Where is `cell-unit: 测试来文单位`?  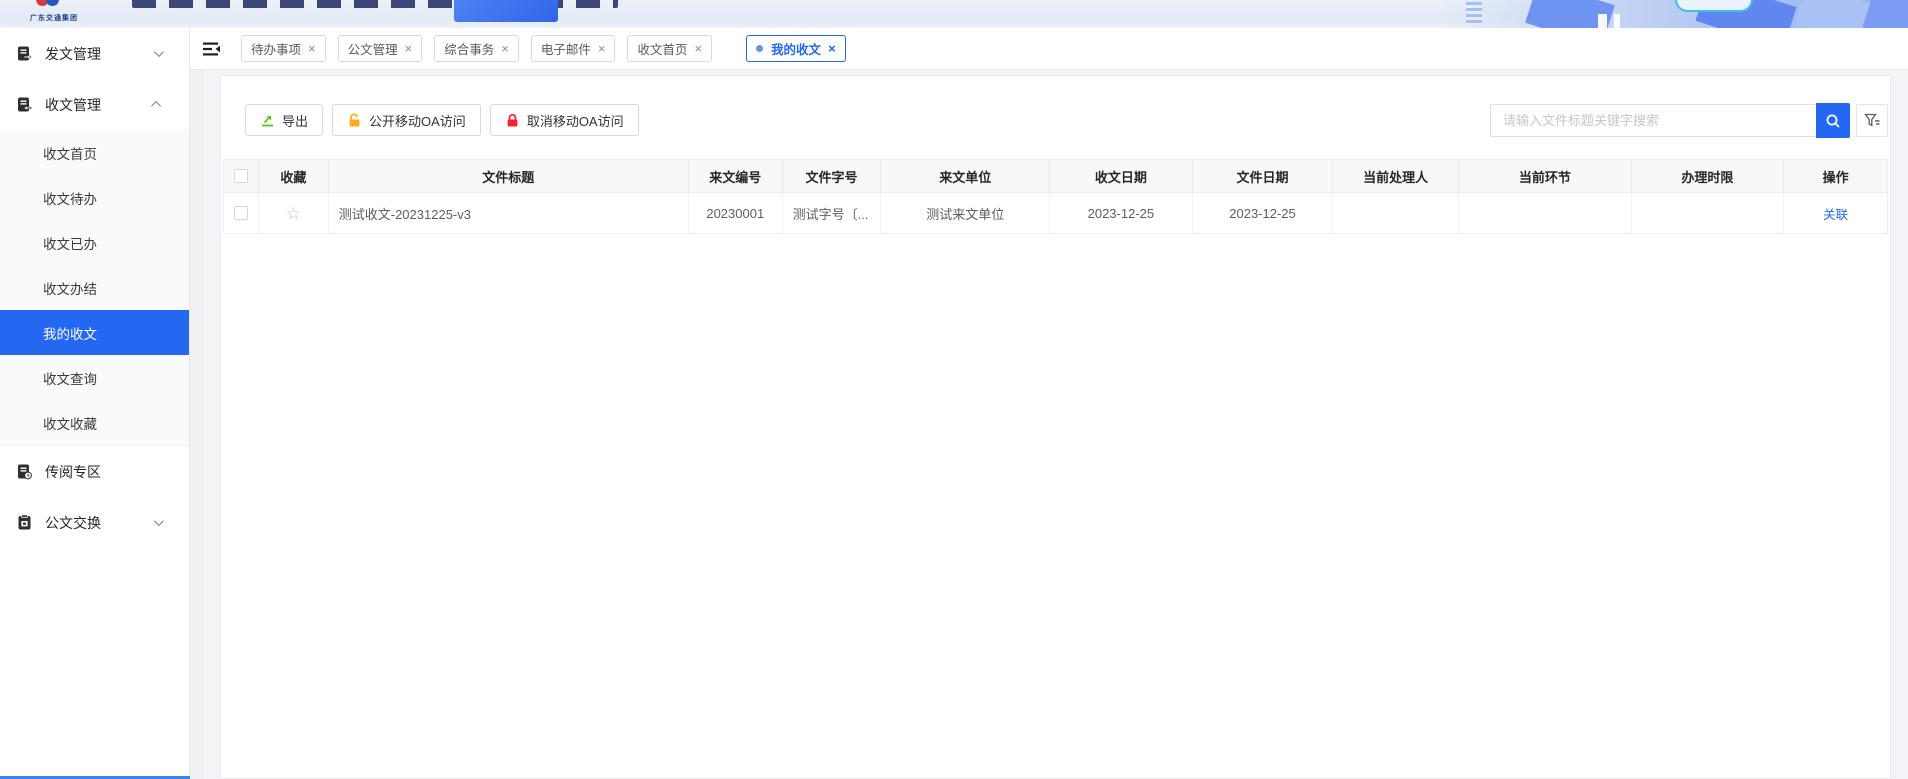
cell-unit: 测试来文单位 is located at coordinates (966, 213).